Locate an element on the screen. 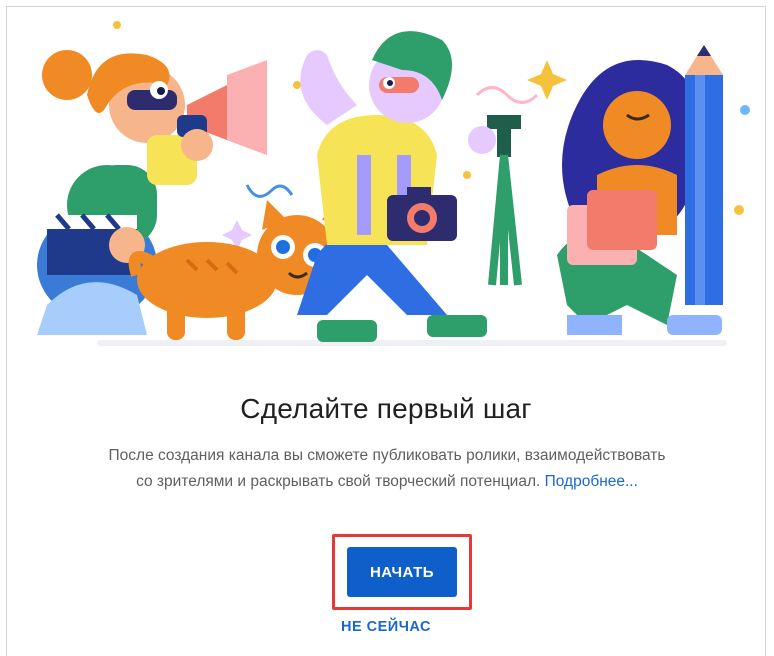 The height and width of the screenshot is (656, 774). not-now-button: НЕ СЕЙЧАС is located at coordinates (386, 627).